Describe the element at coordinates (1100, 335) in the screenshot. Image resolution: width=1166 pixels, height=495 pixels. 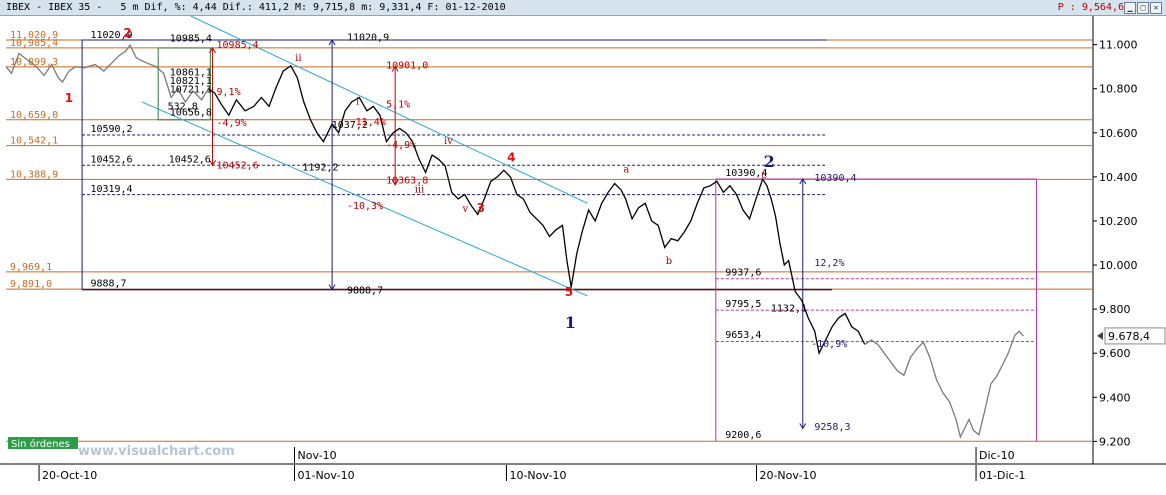
I see `last-price-arrow` at that location.